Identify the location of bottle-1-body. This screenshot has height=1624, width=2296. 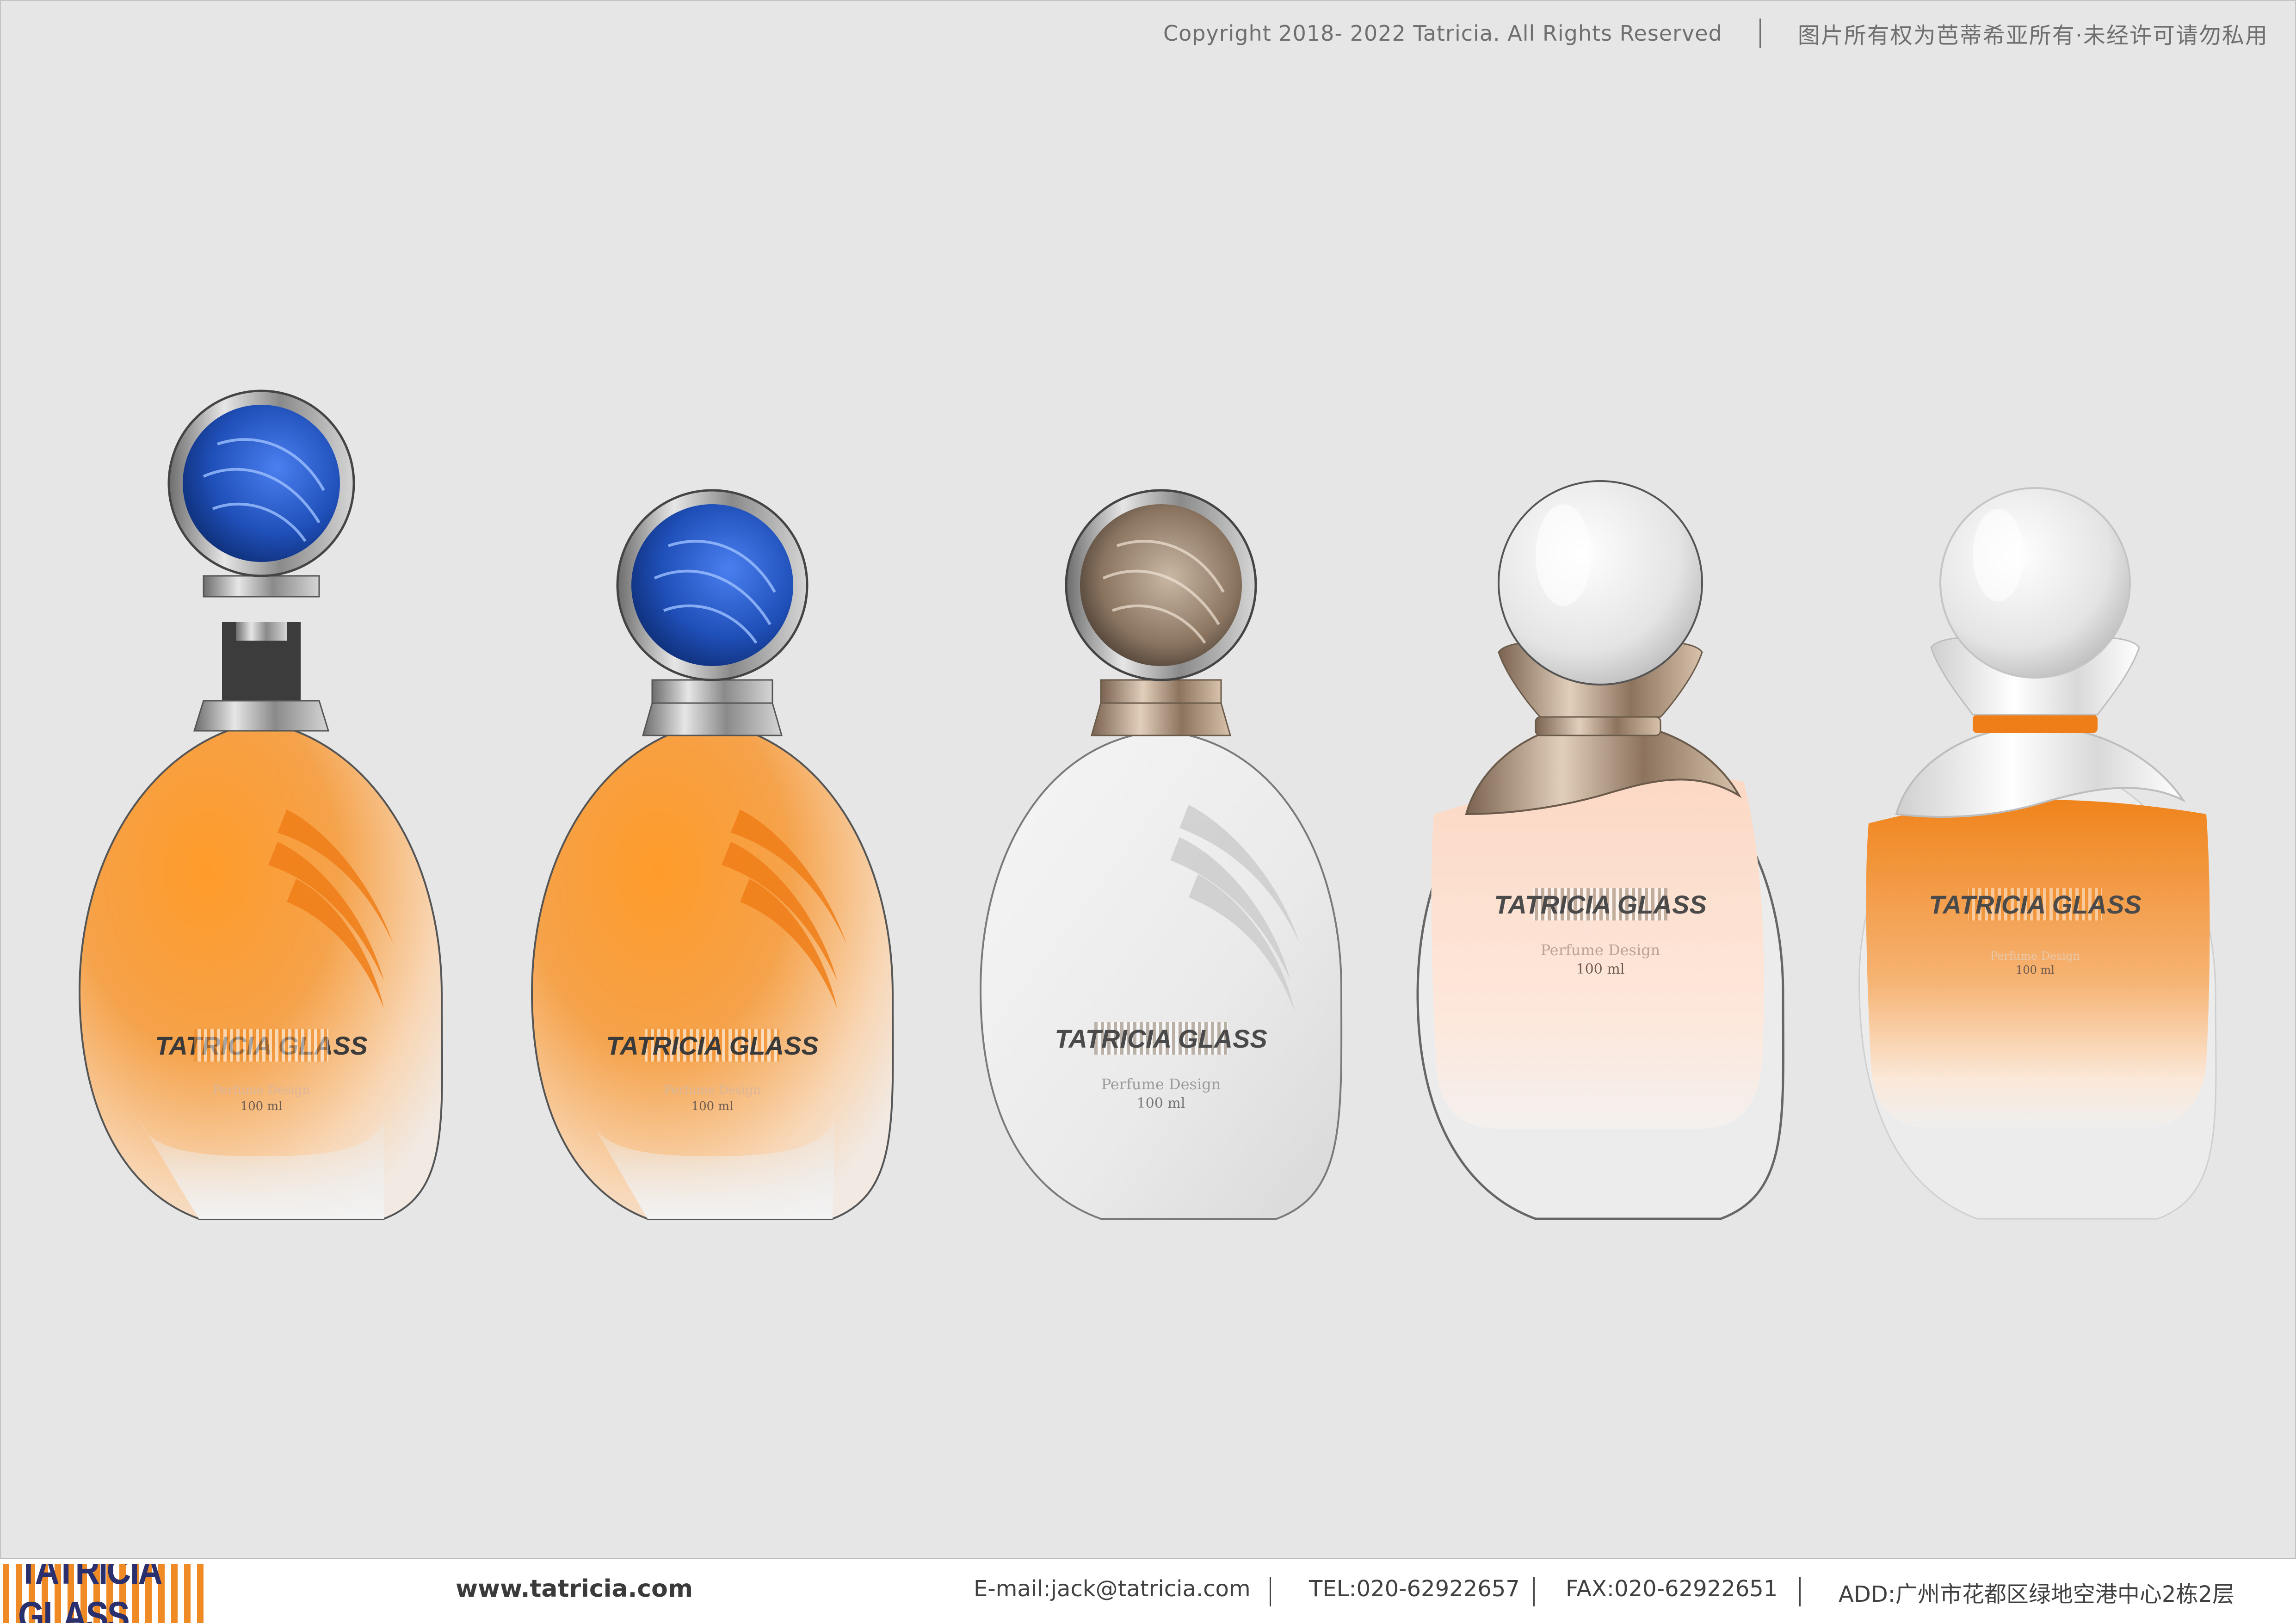
(260, 970).